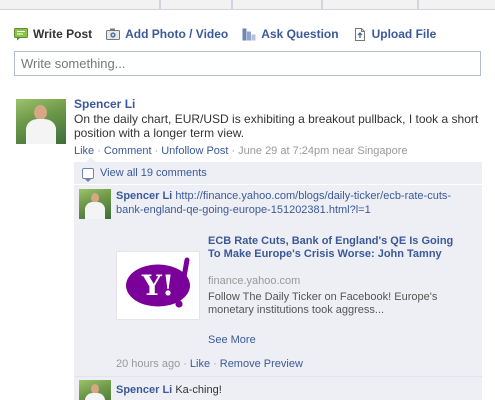 The image size is (495, 400). I want to click on comment-bubble-icon, so click(88, 174).